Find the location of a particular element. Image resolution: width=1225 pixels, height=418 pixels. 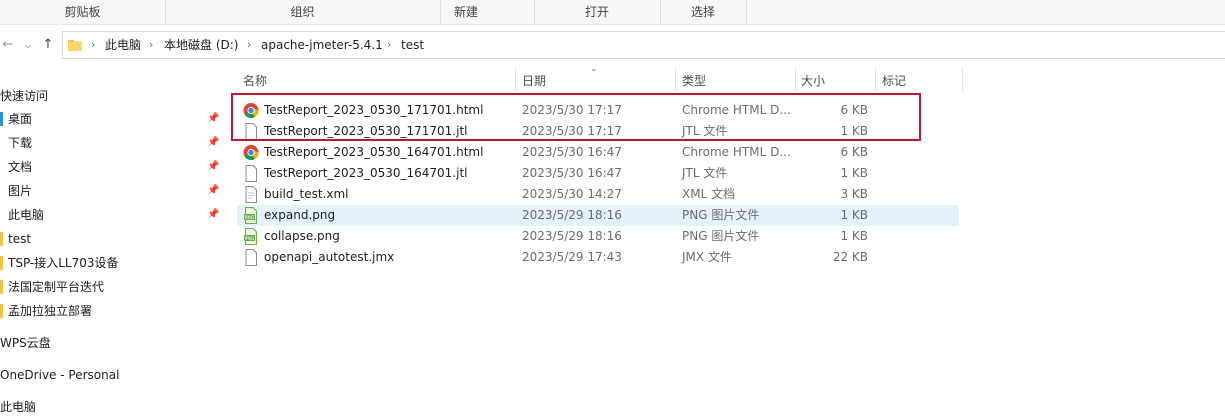

arrow-left-icon: ← is located at coordinates (8, 45).